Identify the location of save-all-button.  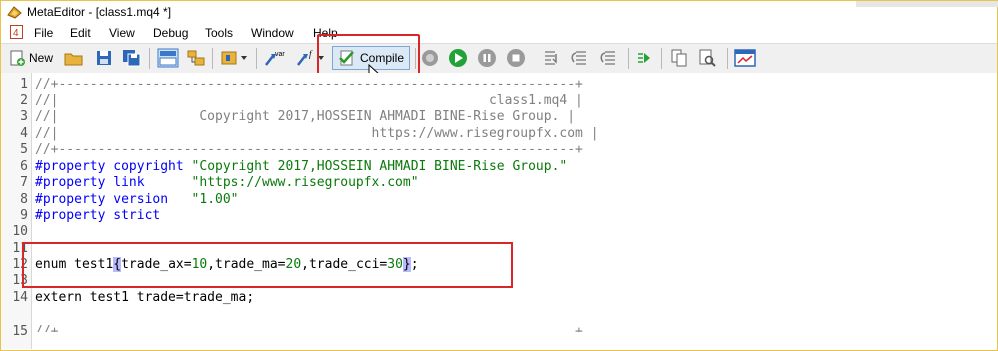
(132, 58).